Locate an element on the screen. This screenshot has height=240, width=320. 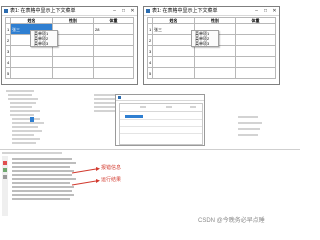
right-table: 姓名 性别 体重 1 张三 2 3 4 5 is located at coordinates (211, 48).